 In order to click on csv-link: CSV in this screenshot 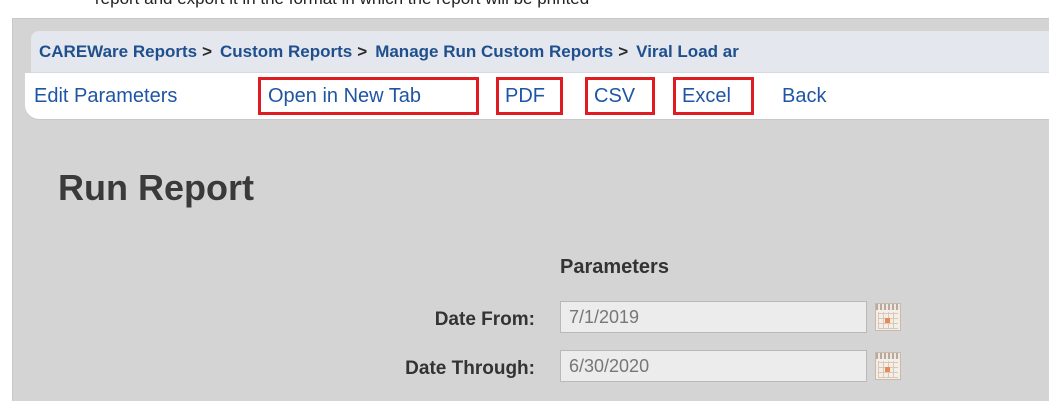, I will do `click(614, 96)`.